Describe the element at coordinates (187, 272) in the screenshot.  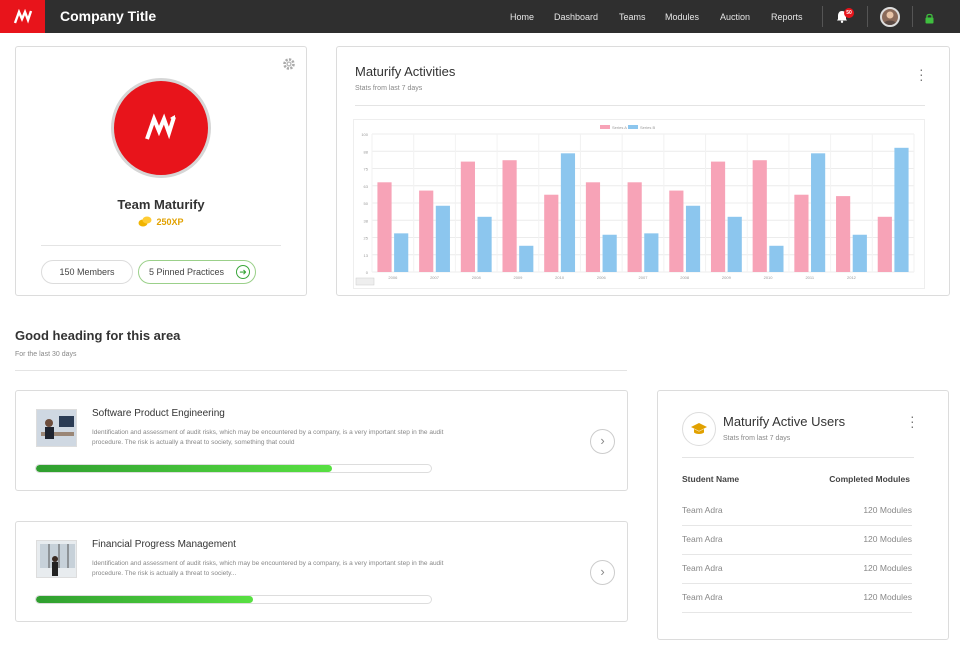
I see `pinned-practices-label: 5 Pinned Practices` at that location.